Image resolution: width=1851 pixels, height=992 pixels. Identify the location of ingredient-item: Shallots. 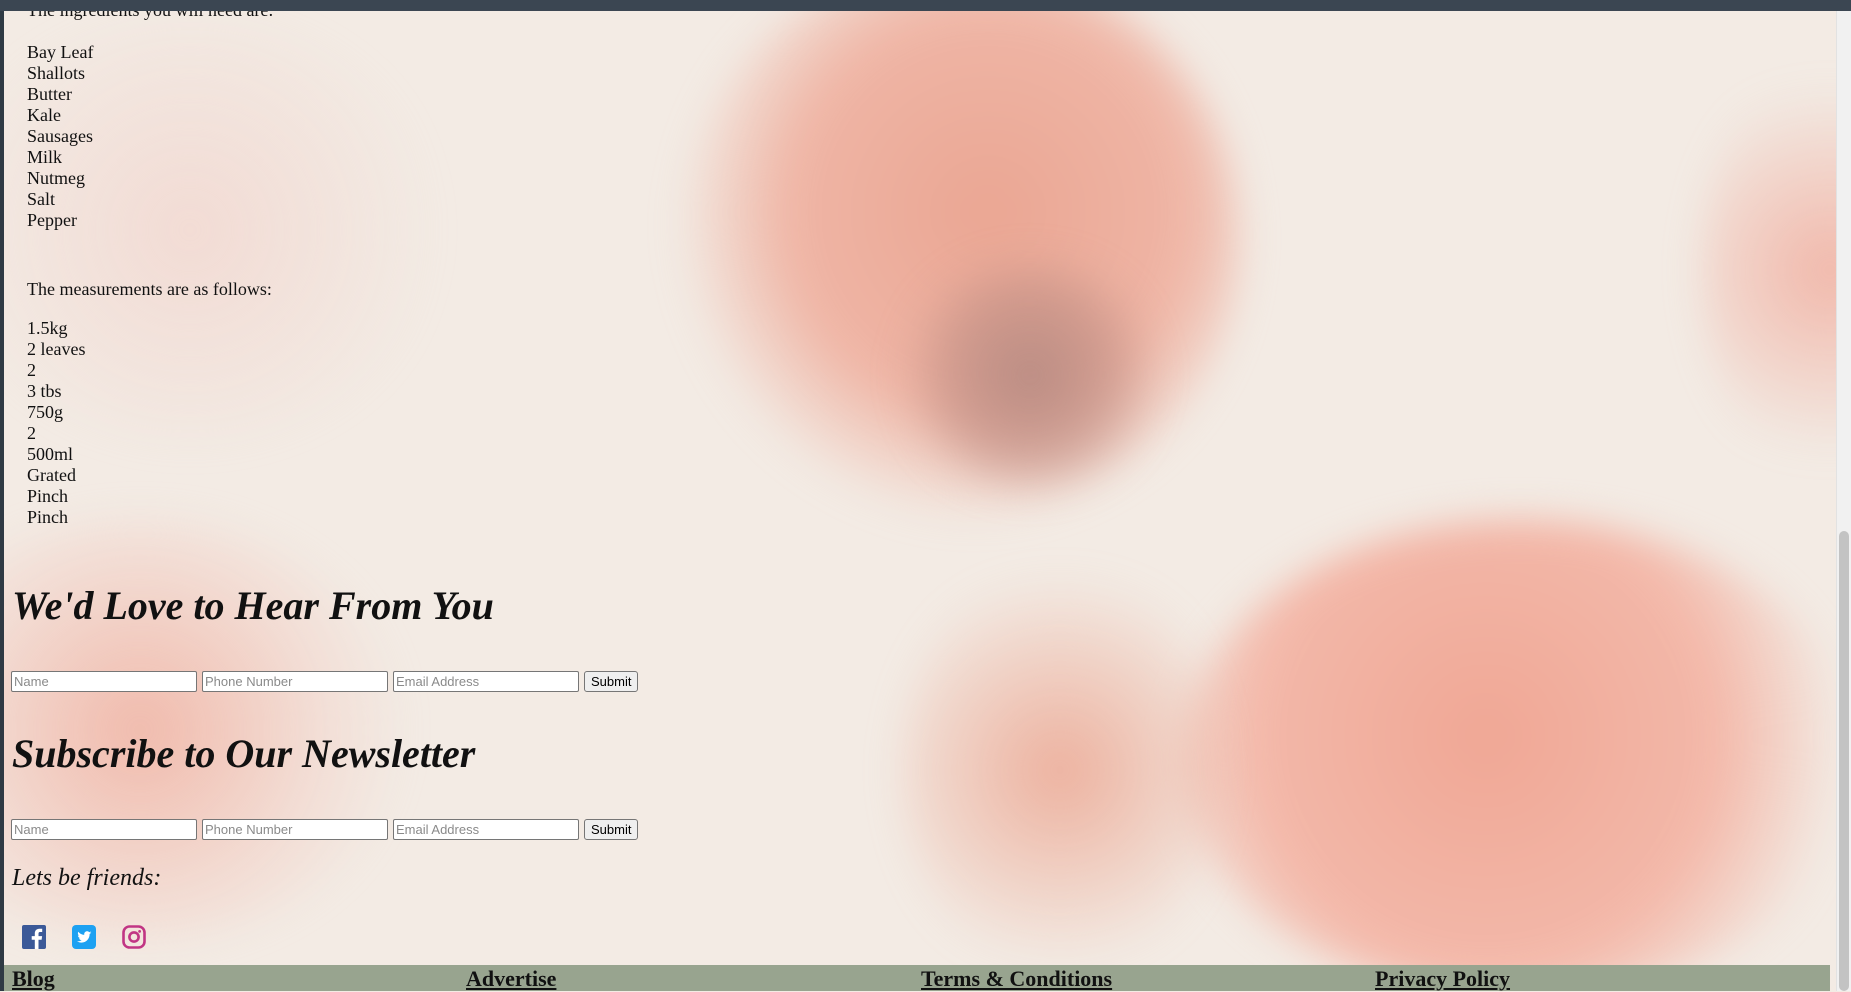
(56, 73).